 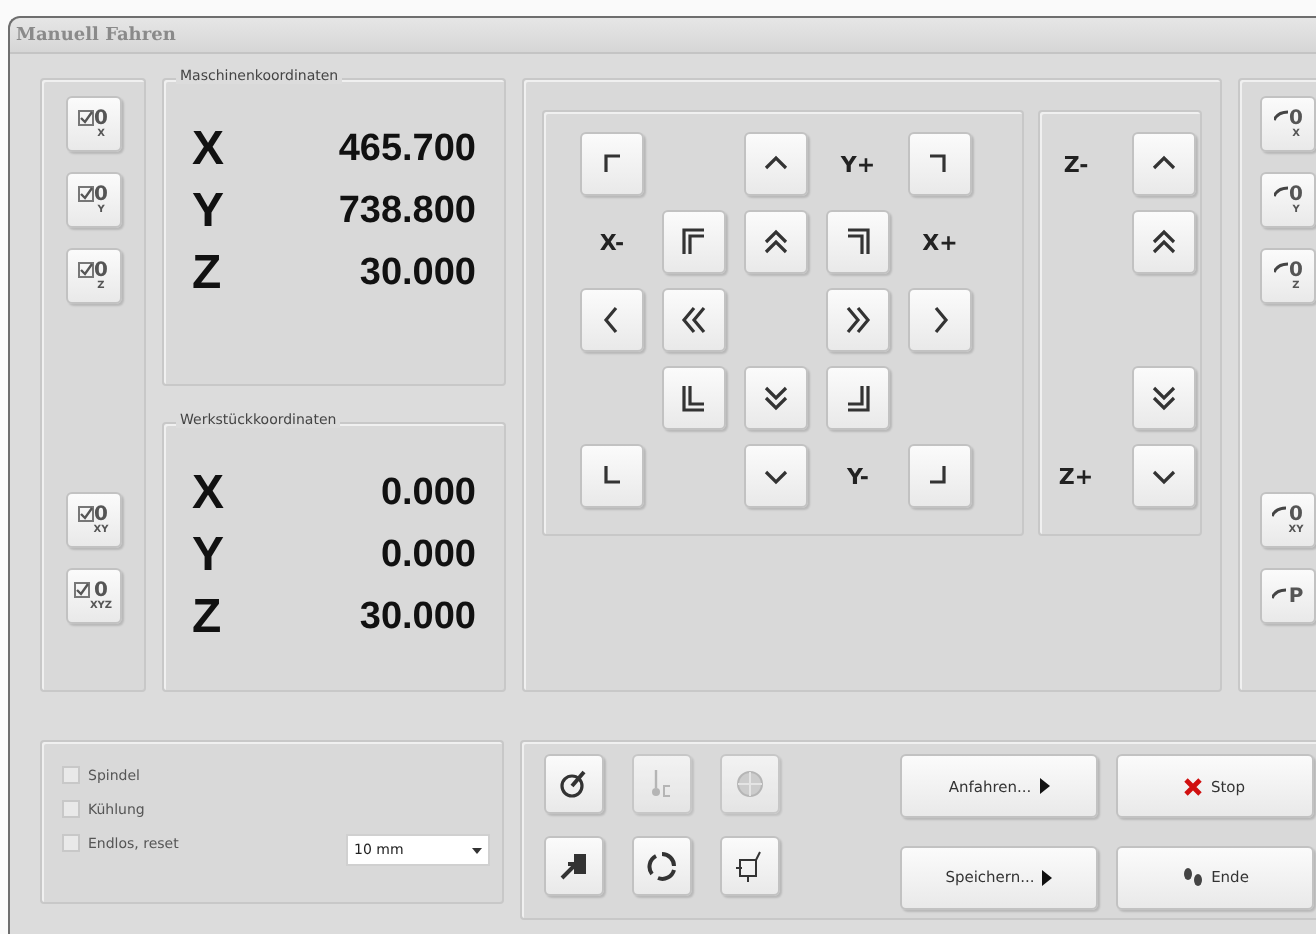 I want to click on move-to-icon, so click(x=574, y=866).